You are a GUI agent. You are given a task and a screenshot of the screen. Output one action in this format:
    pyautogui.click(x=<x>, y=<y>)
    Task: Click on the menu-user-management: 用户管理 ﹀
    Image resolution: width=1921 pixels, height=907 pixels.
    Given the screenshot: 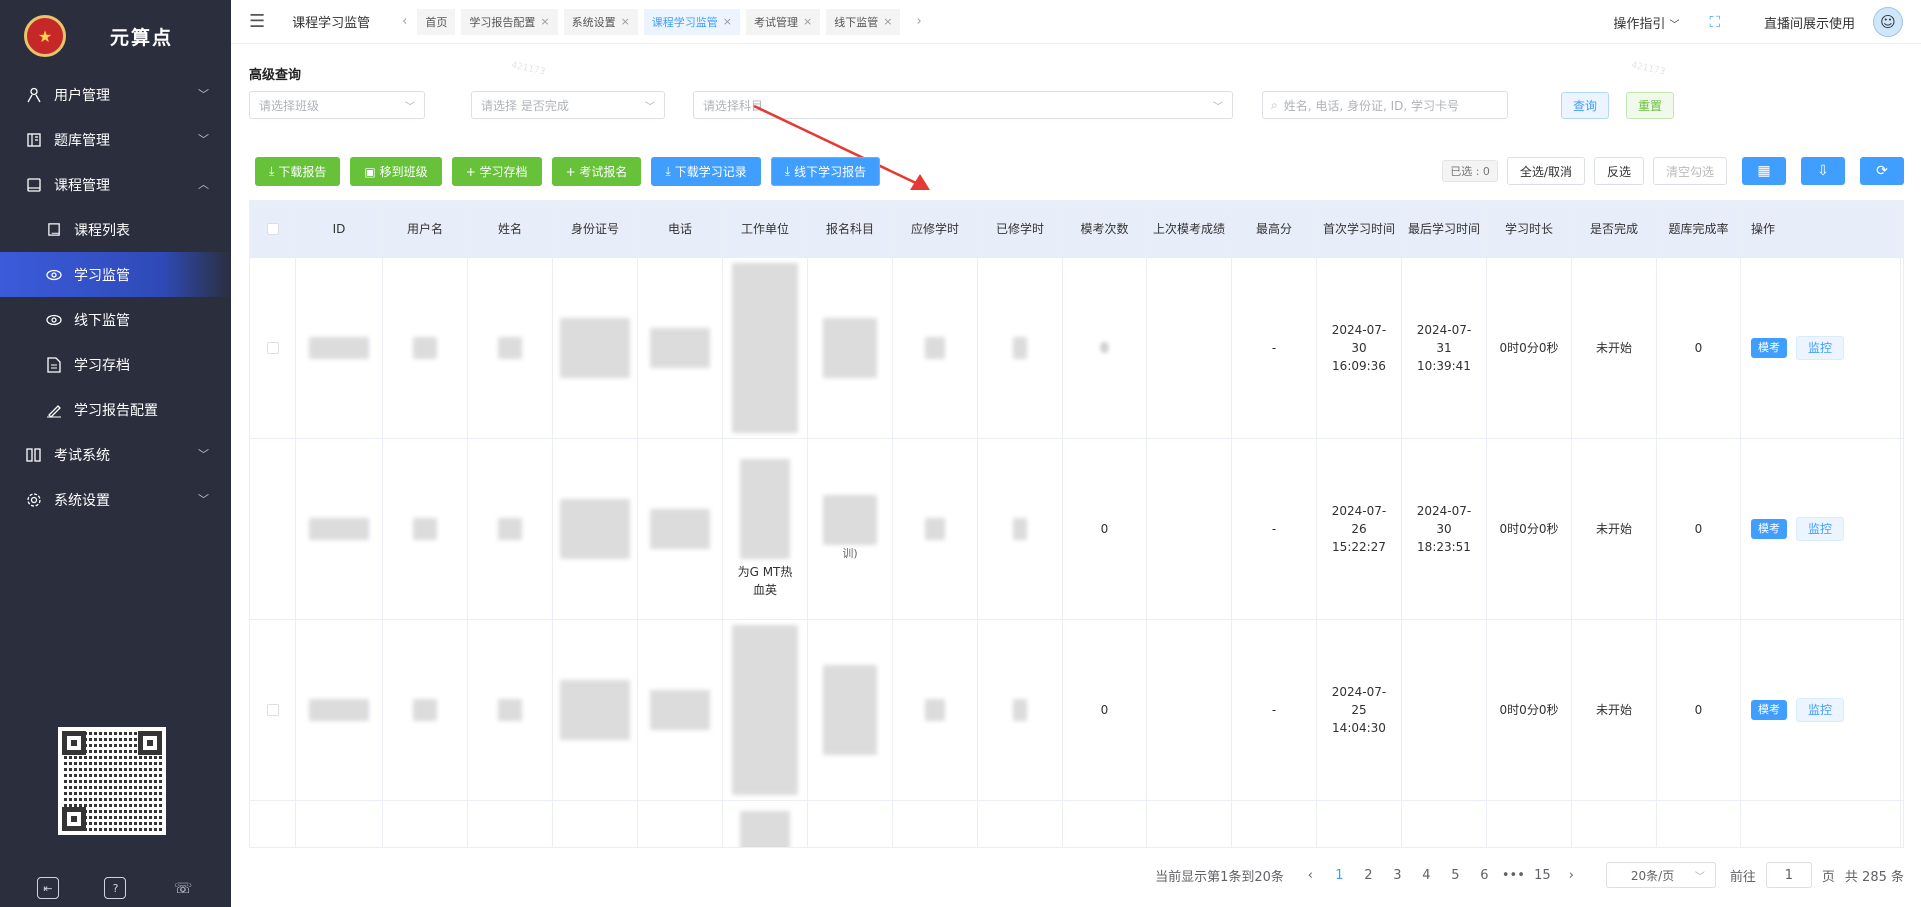 What is the action you would take?
    pyautogui.click(x=115, y=94)
    